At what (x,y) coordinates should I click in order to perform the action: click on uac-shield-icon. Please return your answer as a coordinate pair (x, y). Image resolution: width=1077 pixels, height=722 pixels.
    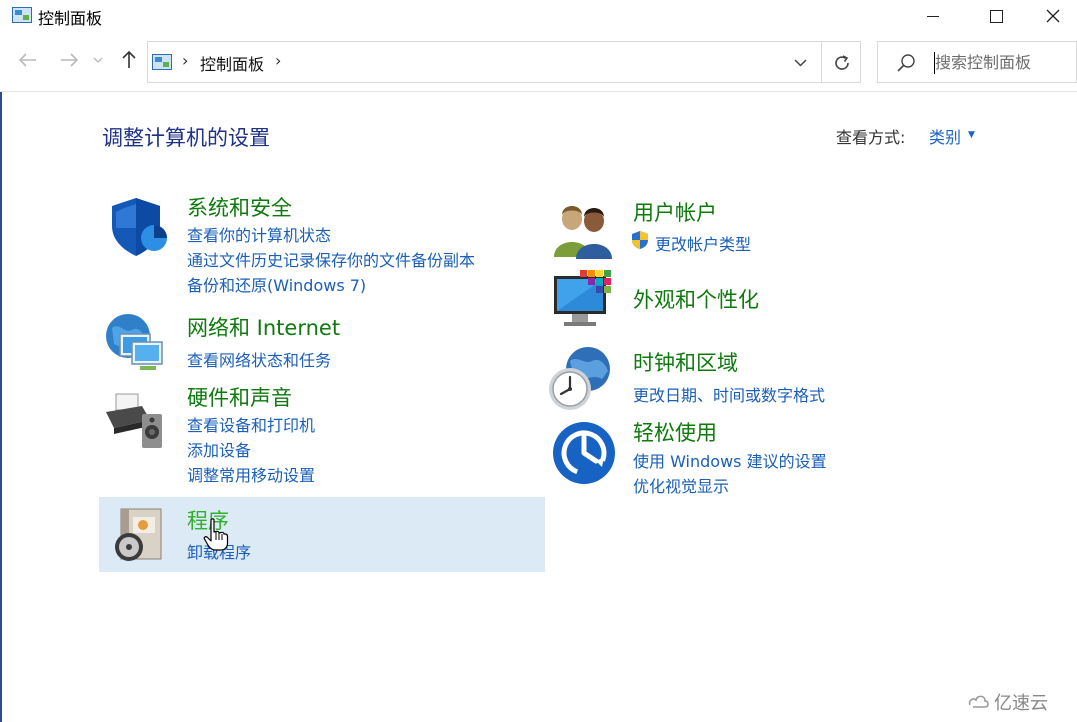
    Looking at the image, I should click on (640, 240).